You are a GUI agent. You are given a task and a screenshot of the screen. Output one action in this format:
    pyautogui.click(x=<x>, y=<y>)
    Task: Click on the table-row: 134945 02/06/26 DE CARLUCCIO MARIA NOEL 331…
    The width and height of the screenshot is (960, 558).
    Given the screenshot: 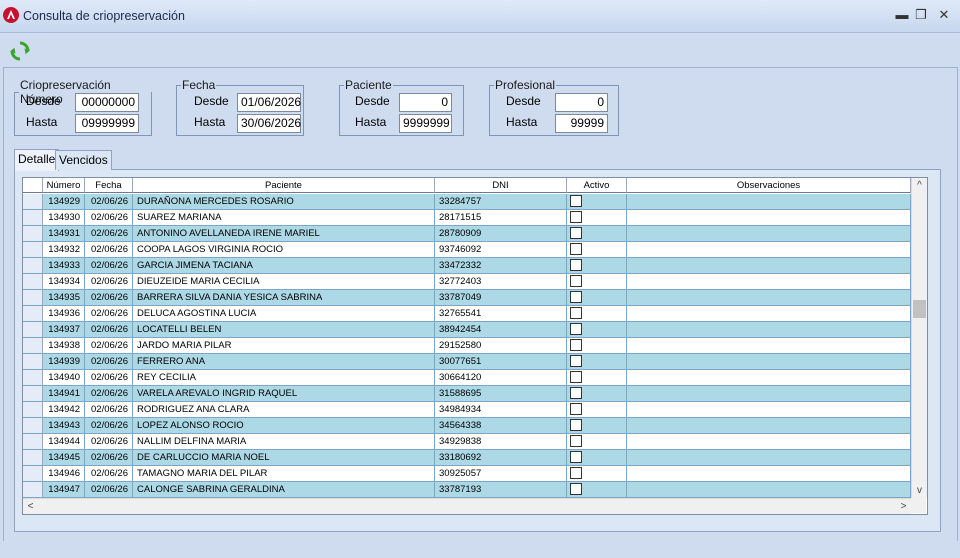 What is the action you would take?
    pyautogui.click(x=467, y=458)
    